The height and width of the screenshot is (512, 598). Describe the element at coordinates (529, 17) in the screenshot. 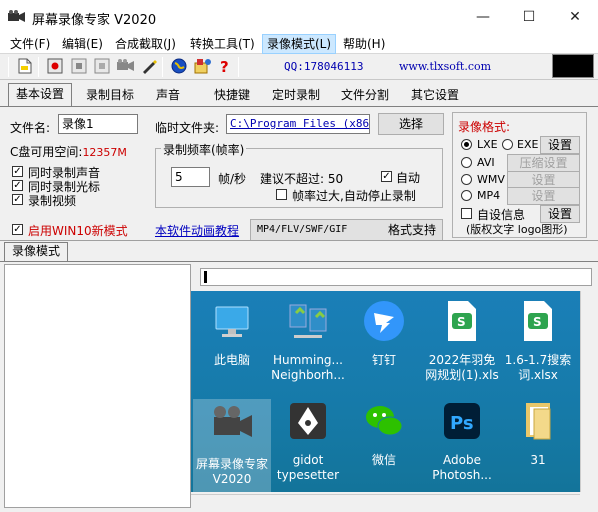

I see `maximize-button: ☐` at that location.